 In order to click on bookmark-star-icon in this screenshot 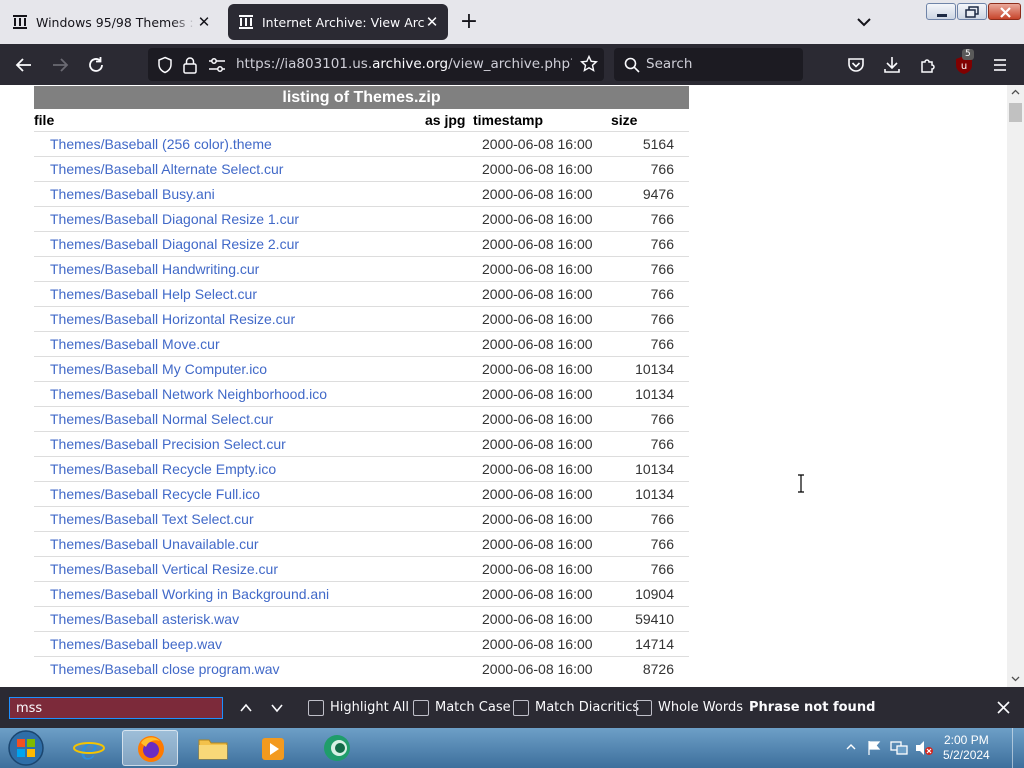, I will do `click(589, 64)`.